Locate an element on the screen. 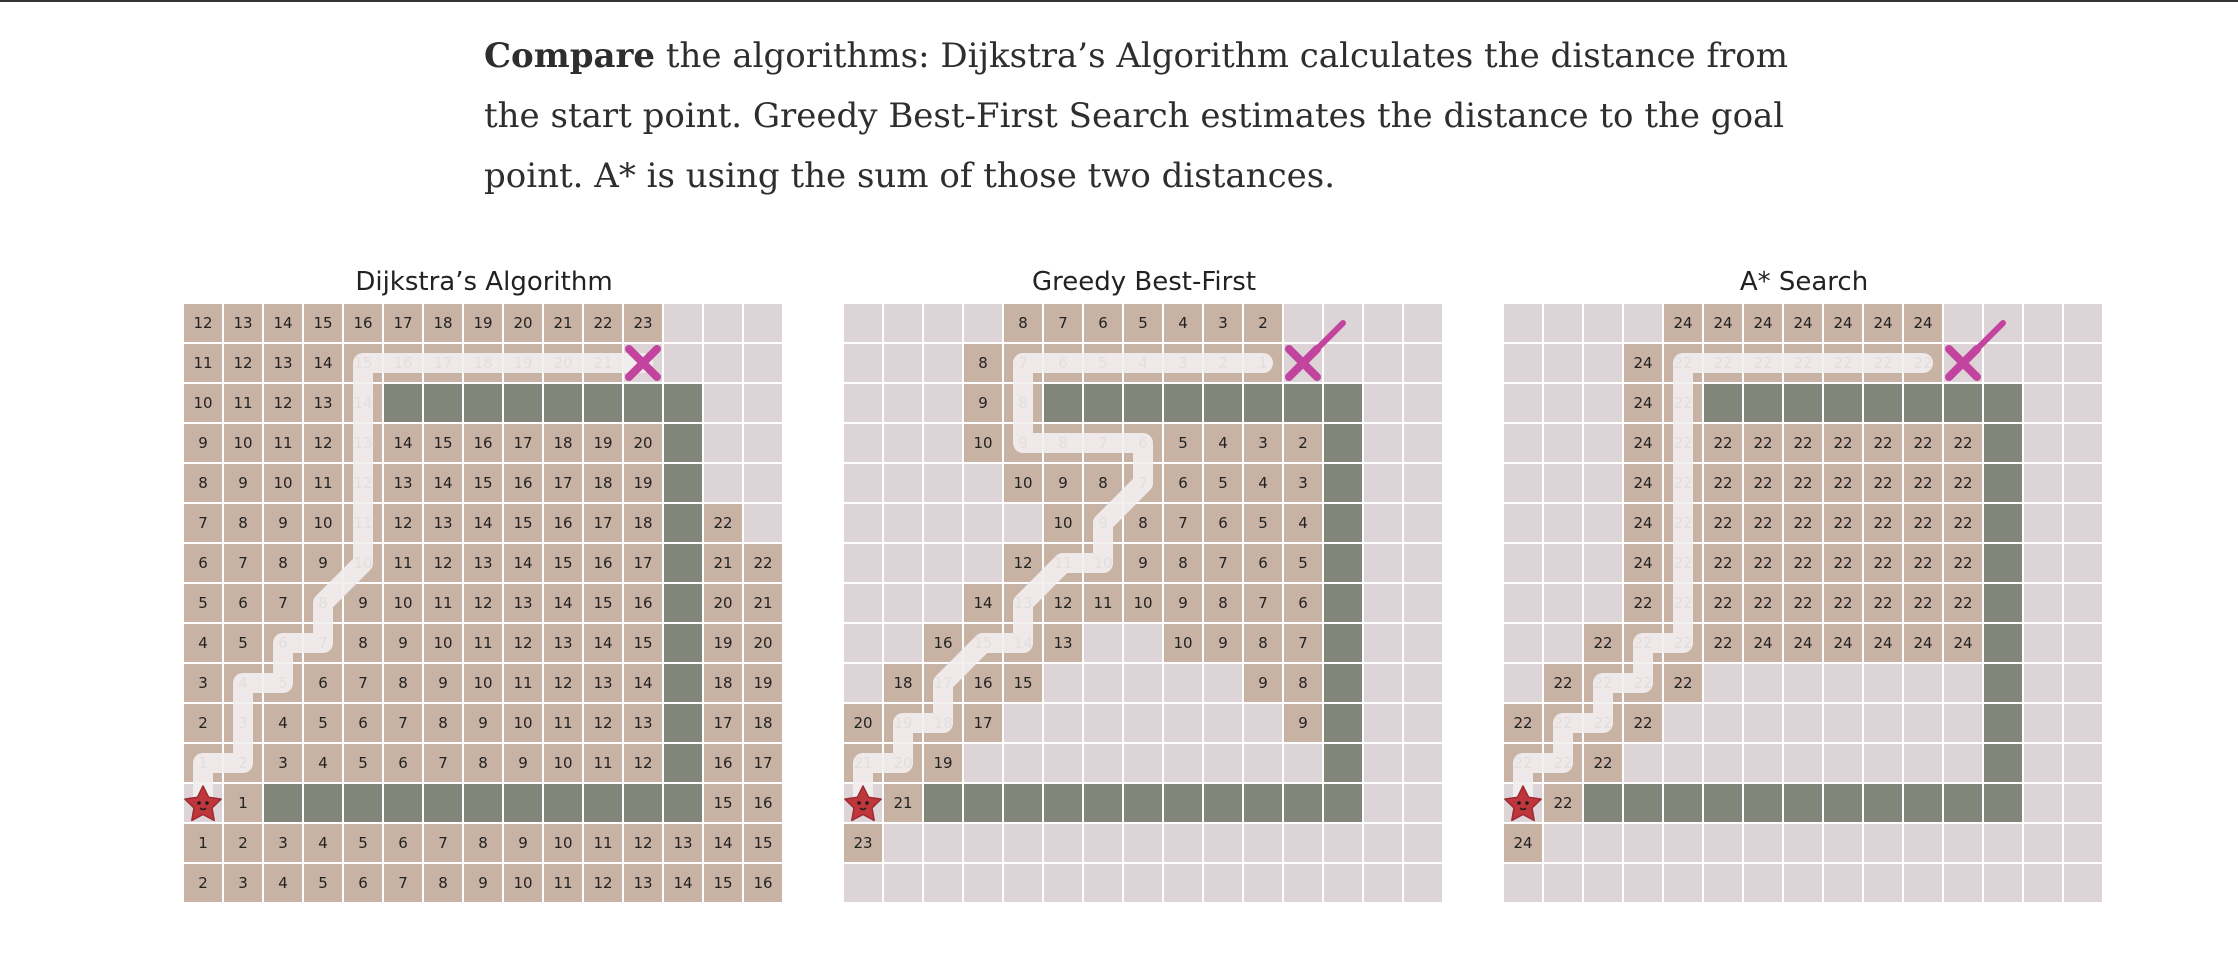  distance-cell: 5 is located at coordinates (204, 604).